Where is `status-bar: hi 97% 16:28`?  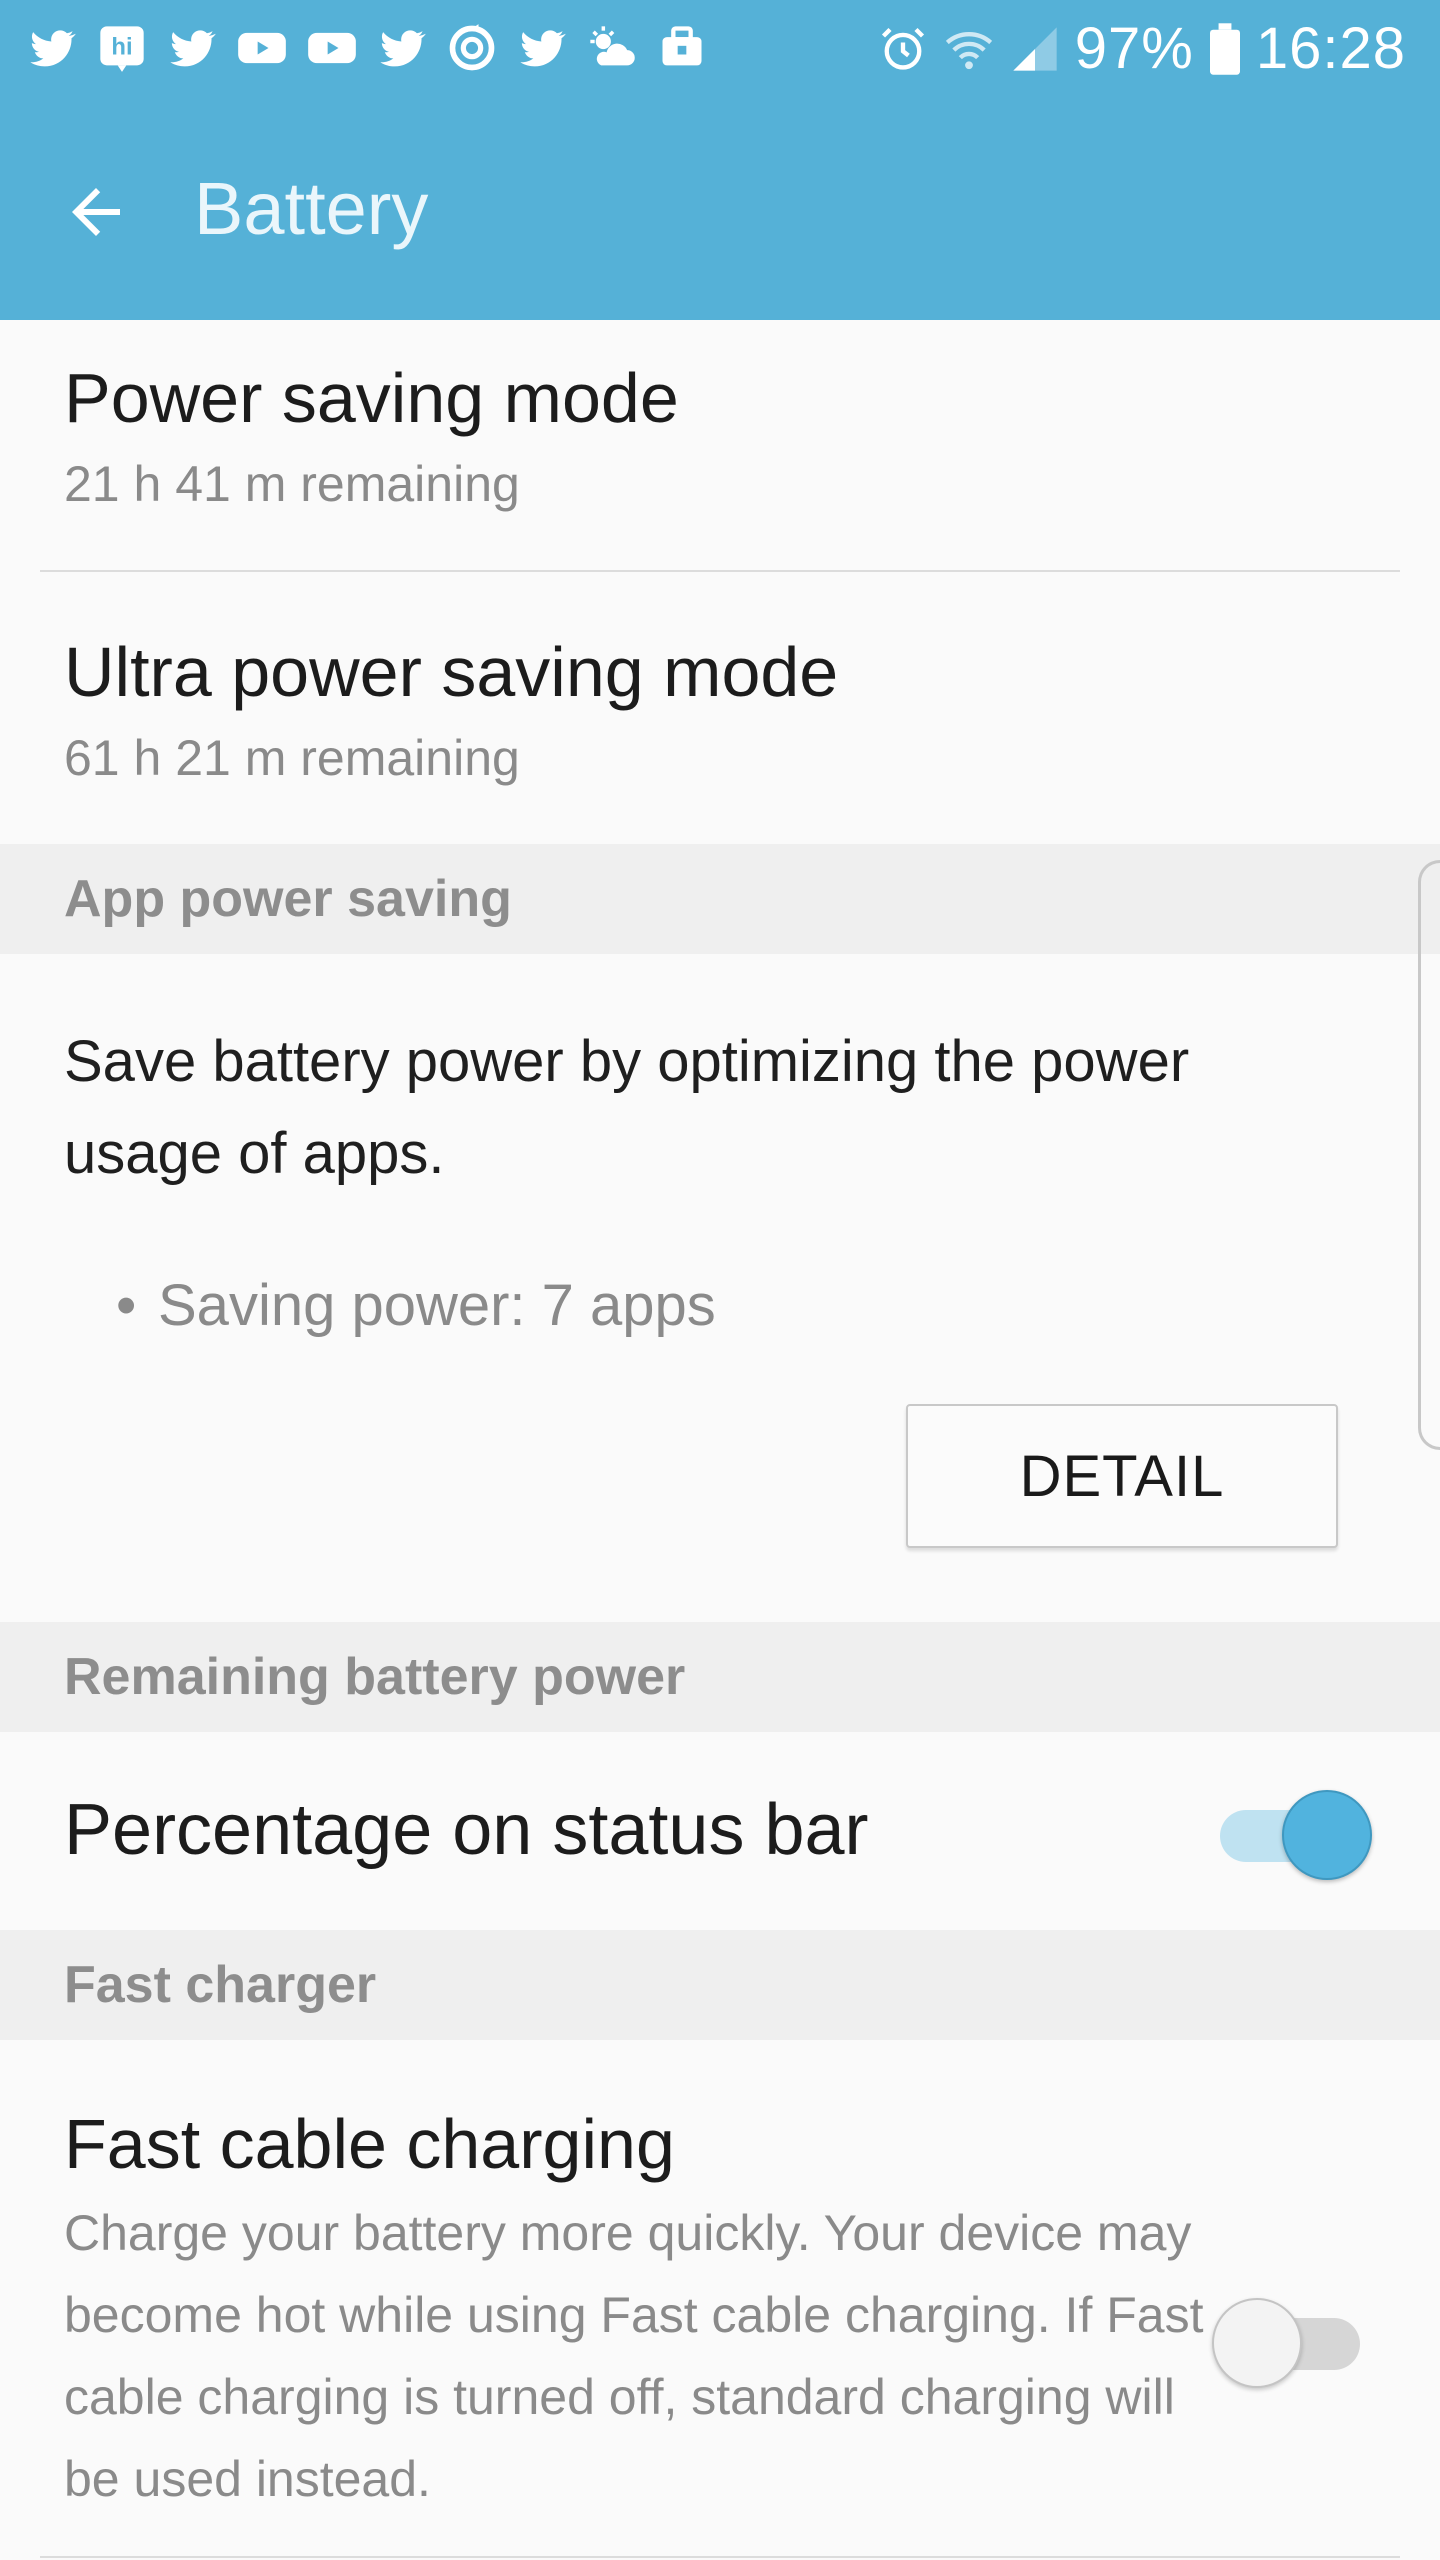
status-bar: hi 97% 16:28 is located at coordinates (720, 49).